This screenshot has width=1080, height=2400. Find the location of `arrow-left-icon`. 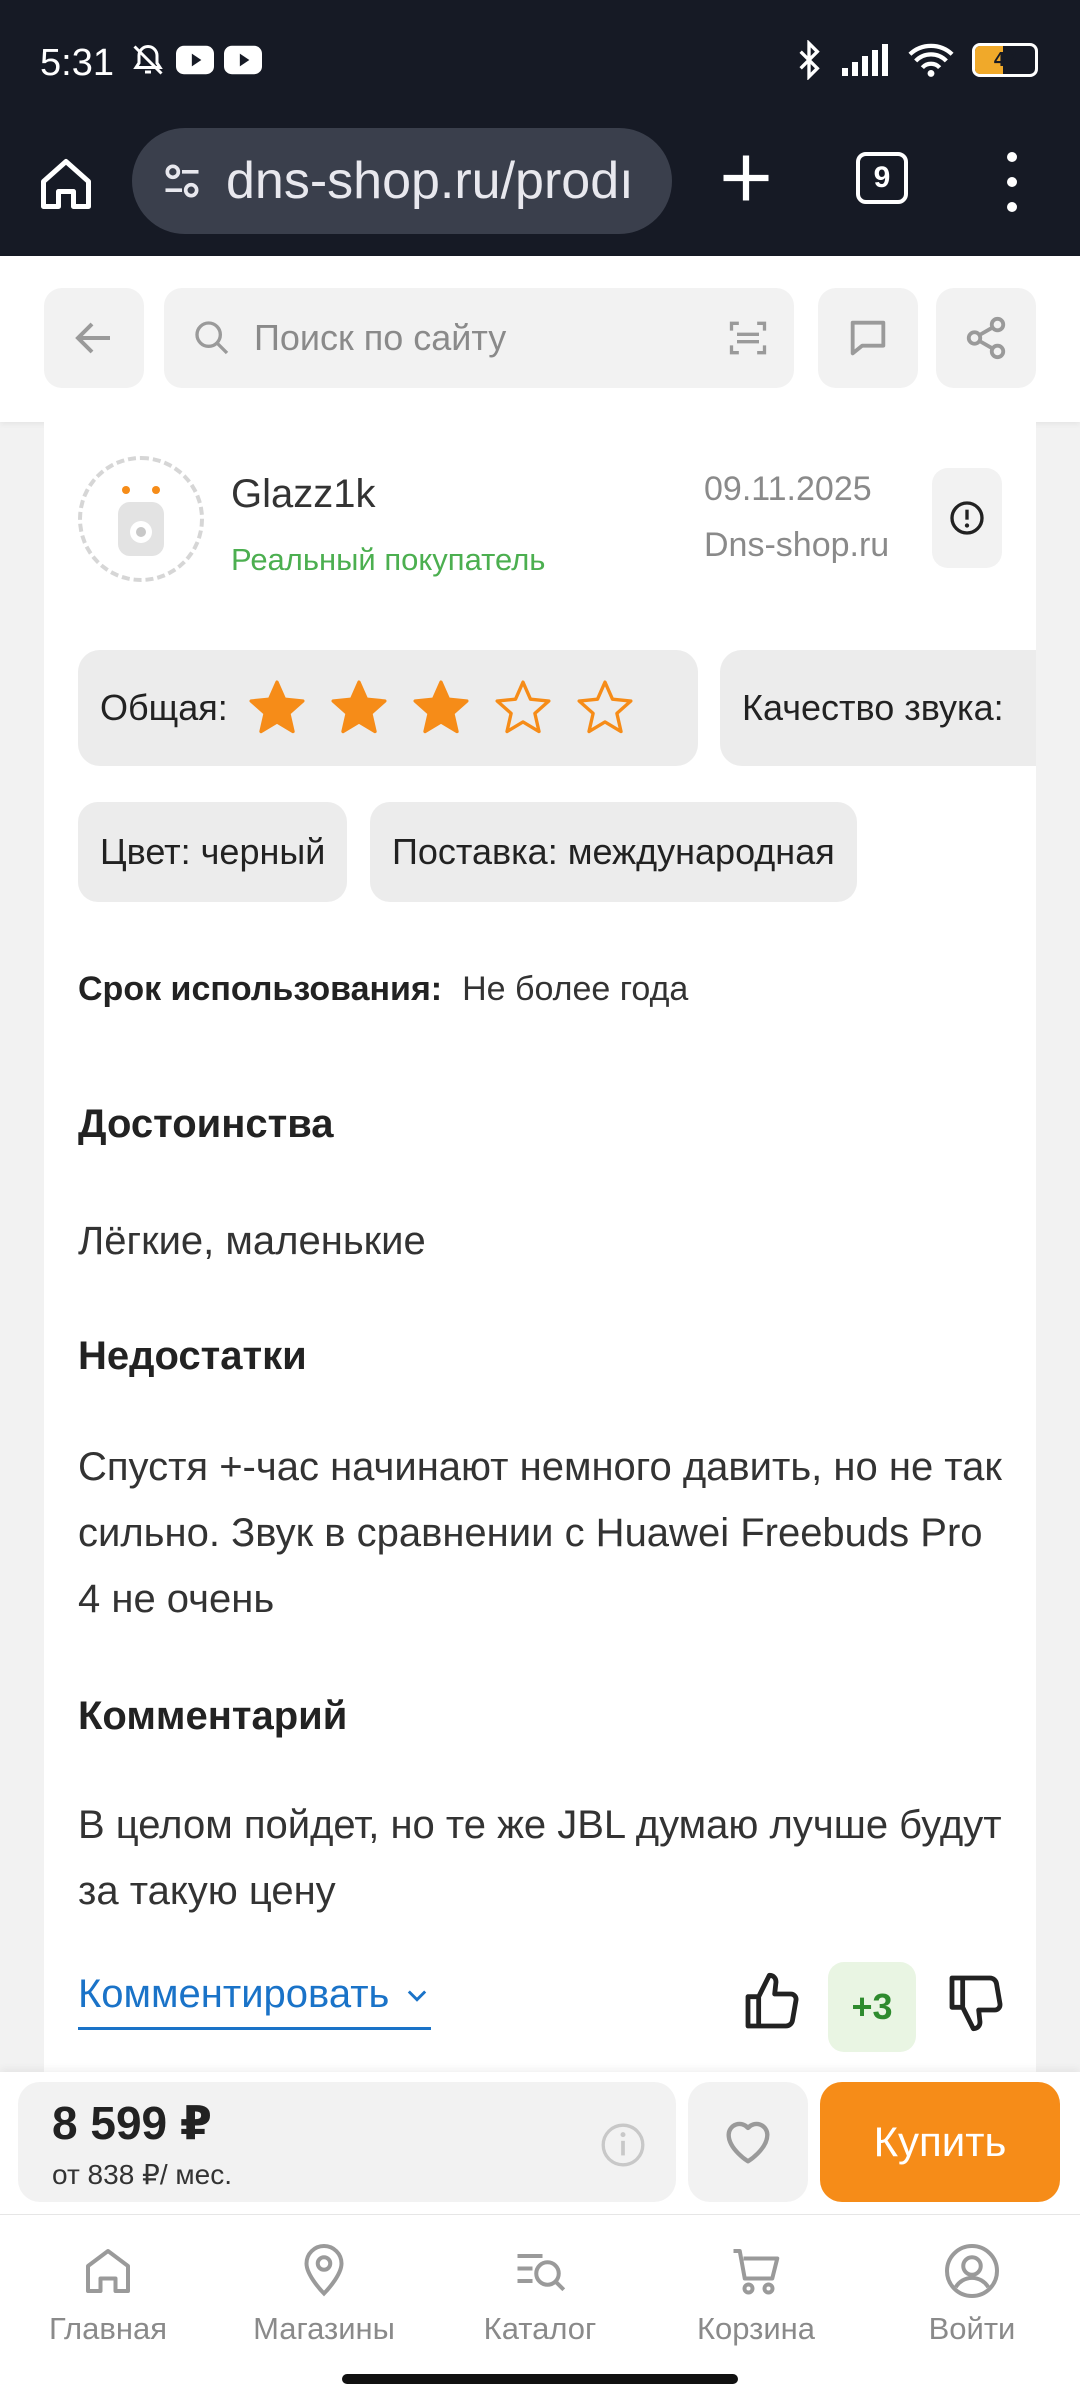

arrow-left-icon is located at coordinates (92, 338).